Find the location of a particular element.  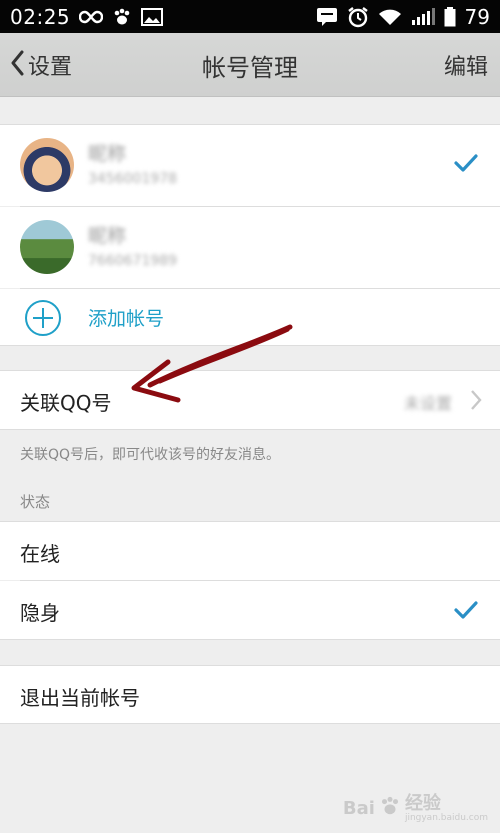

wifi-icon is located at coordinates (390, 17).